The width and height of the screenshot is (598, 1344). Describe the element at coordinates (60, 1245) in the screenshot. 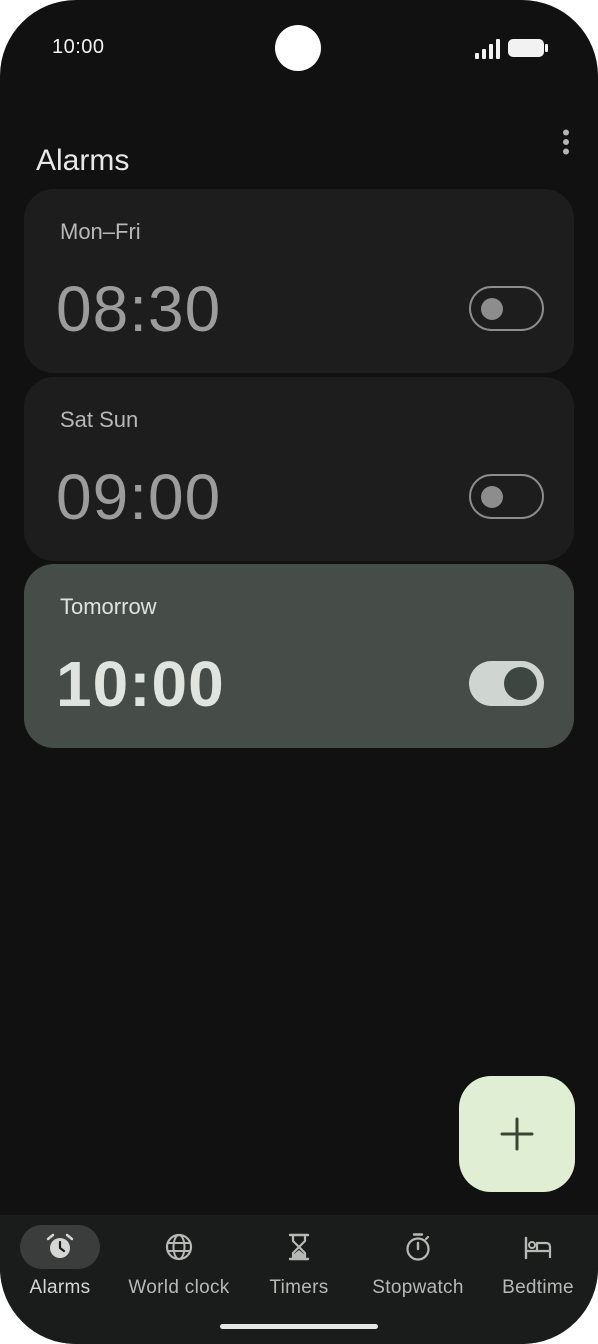

I see `alarm-clock-icon` at that location.